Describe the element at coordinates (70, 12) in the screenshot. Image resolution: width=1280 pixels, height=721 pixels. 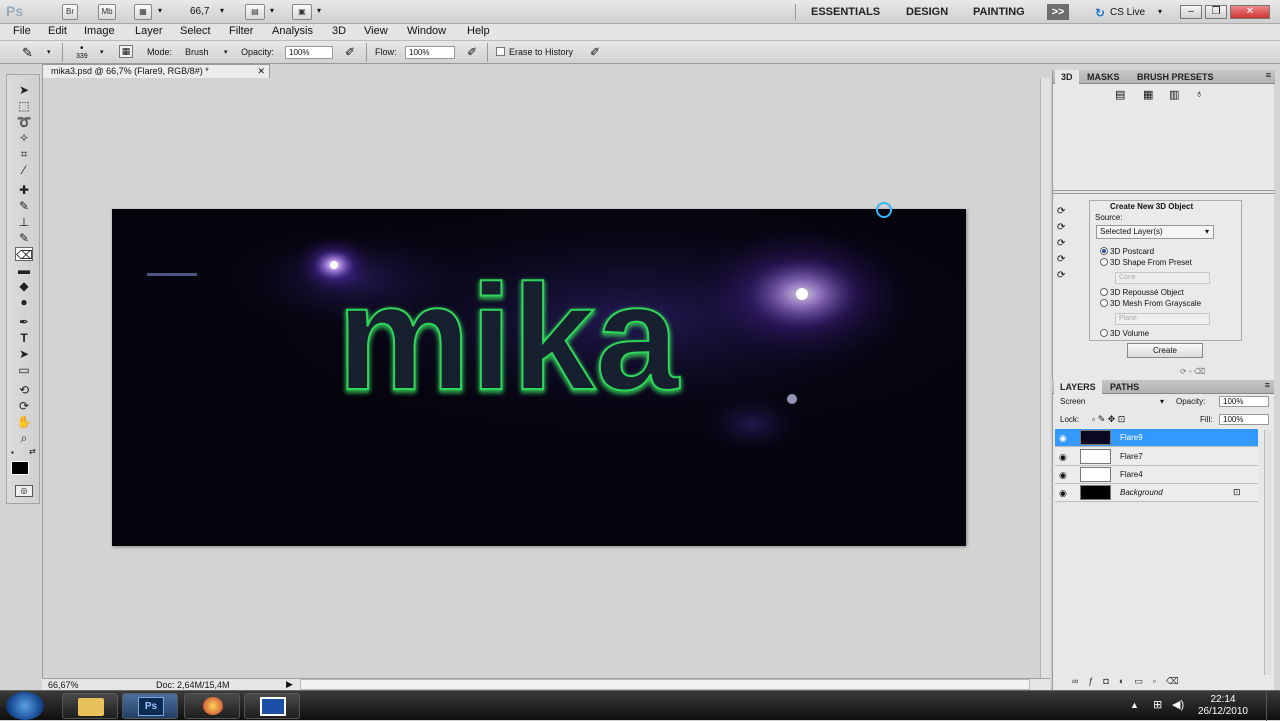
I see `bridge-button: Br` at that location.